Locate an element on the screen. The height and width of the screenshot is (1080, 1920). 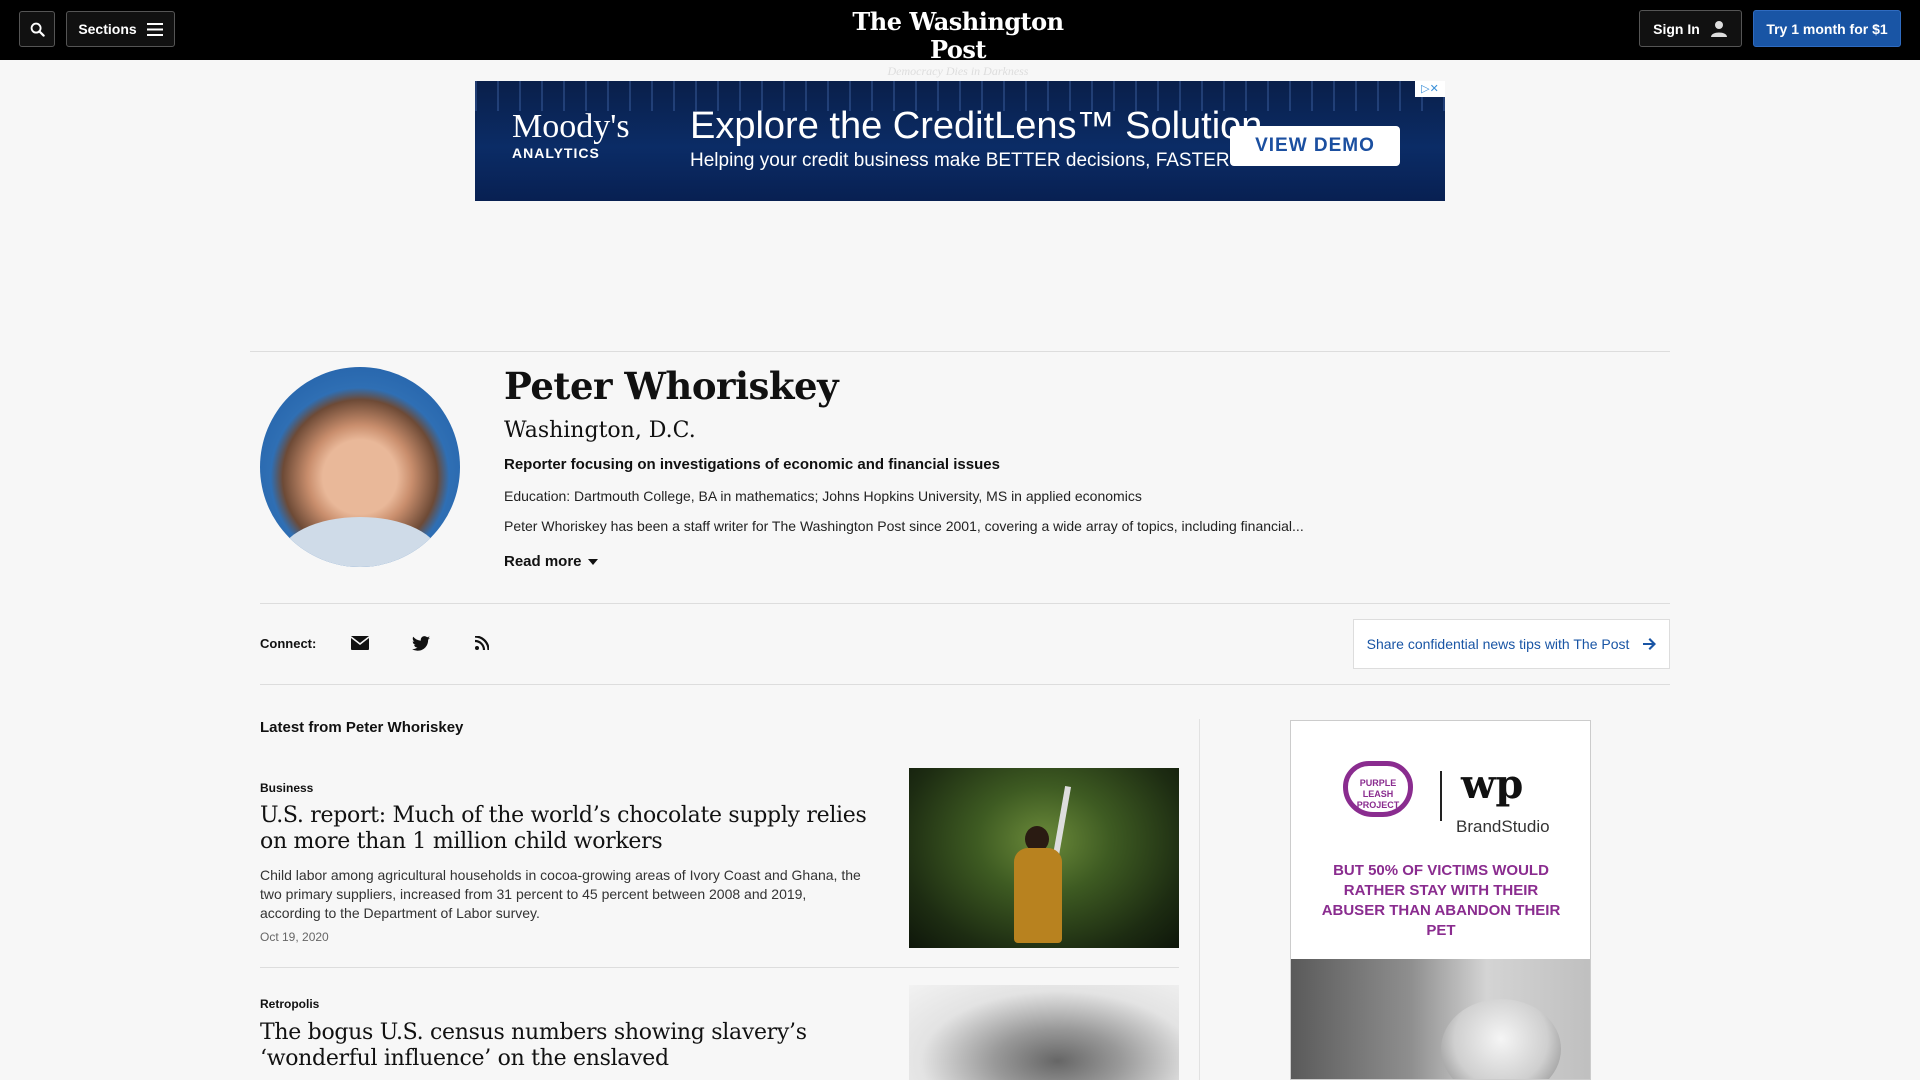
ad-photo is located at coordinates (1440, 1019).